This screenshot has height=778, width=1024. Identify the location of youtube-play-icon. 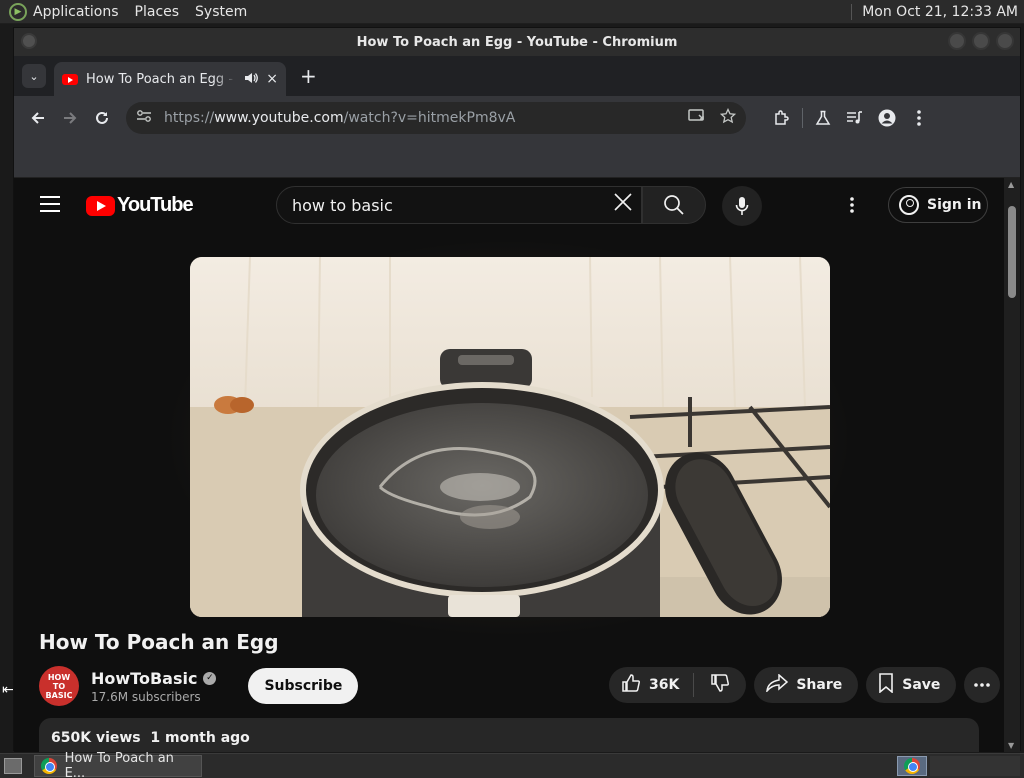
(100, 205).